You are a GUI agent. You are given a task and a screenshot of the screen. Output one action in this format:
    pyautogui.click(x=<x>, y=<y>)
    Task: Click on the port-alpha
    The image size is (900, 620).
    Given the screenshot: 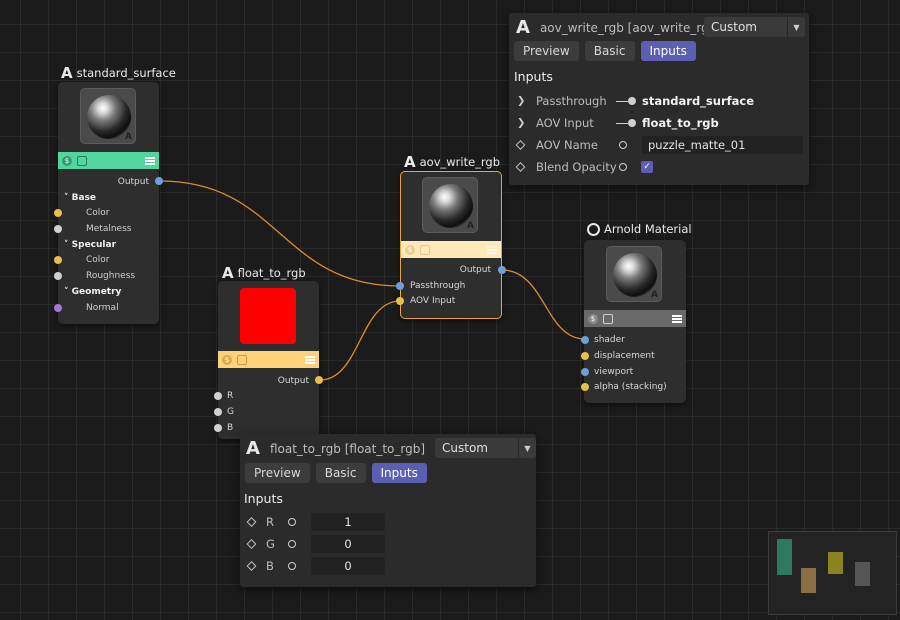 What is the action you would take?
    pyautogui.click(x=585, y=387)
    